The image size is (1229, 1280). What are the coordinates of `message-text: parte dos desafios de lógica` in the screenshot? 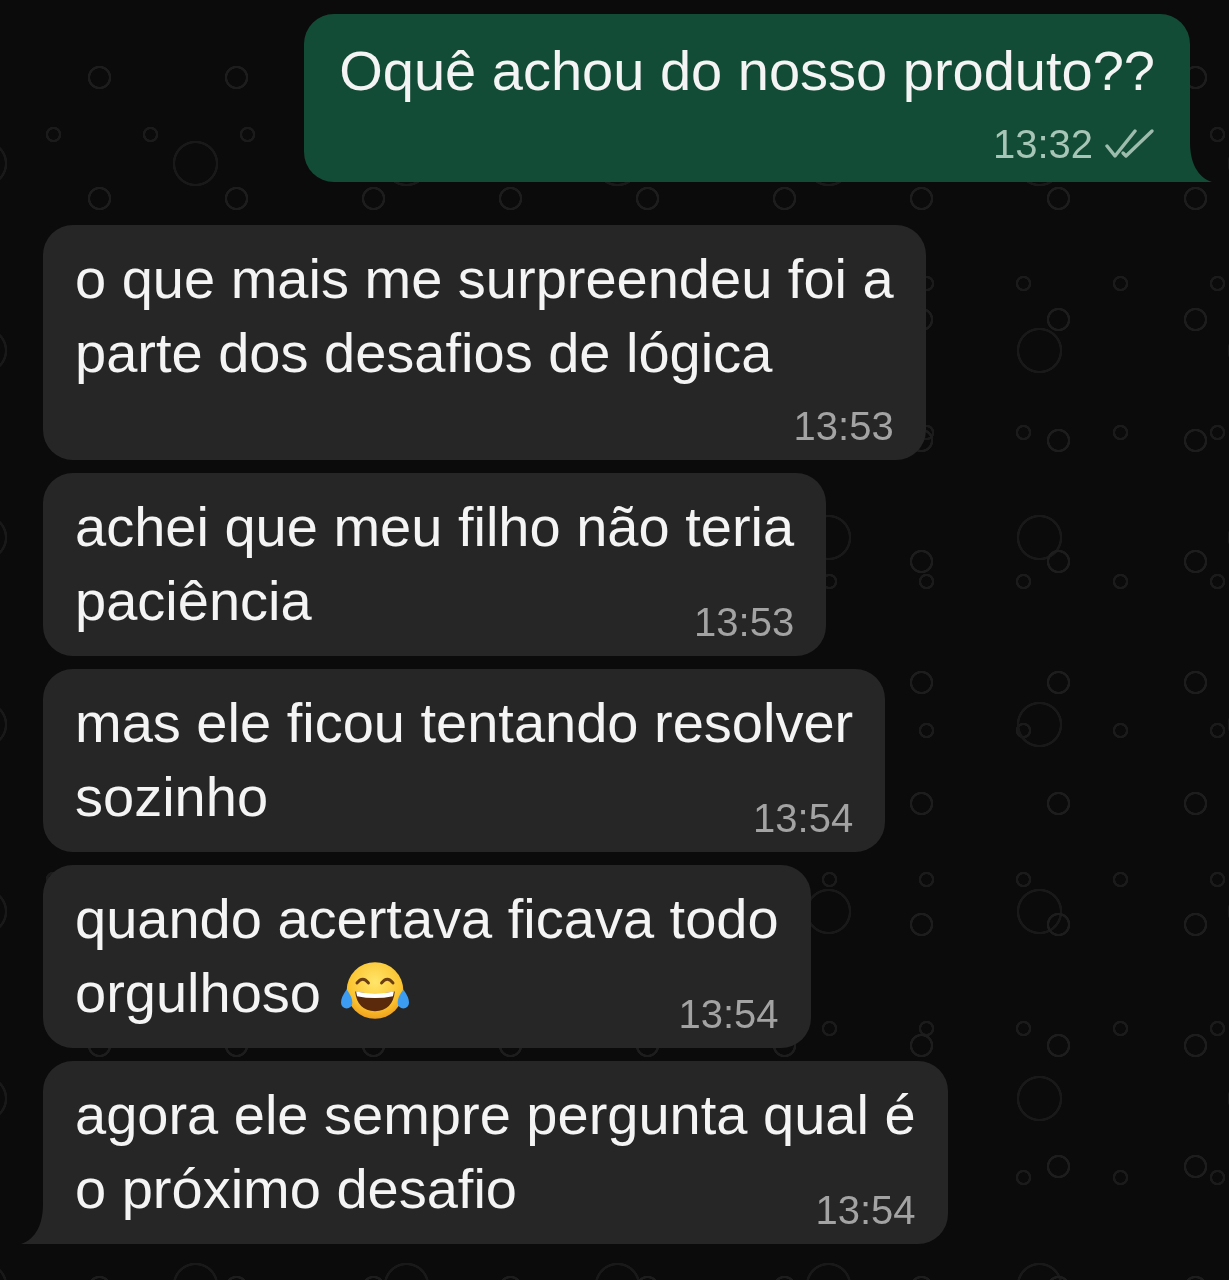 It's located at (424, 353).